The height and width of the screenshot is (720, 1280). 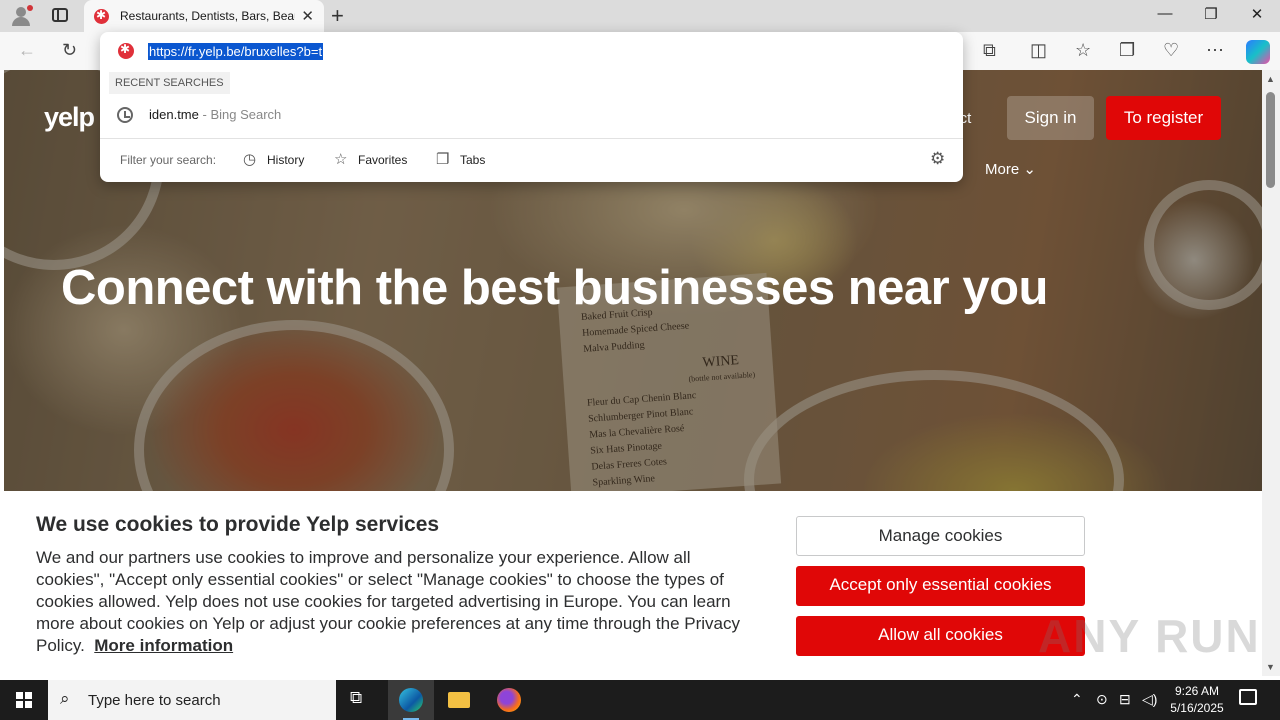 What do you see at coordinates (60, 15) in the screenshot?
I see `tab-actions-icon` at bounding box center [60, 15].